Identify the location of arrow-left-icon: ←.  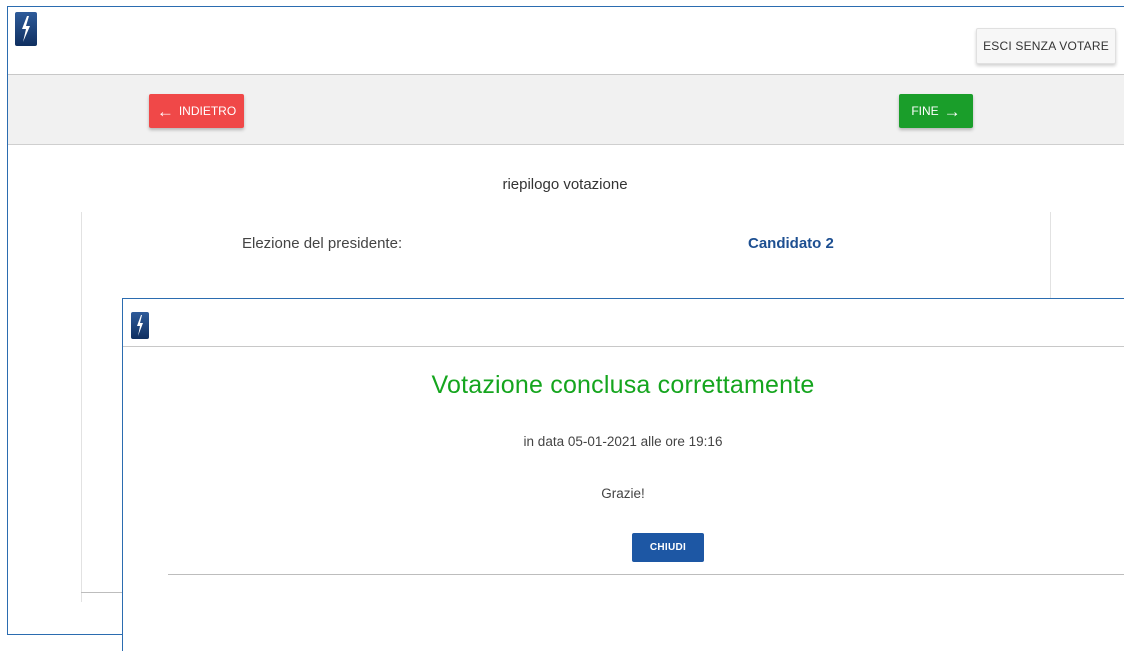
(165, 111).